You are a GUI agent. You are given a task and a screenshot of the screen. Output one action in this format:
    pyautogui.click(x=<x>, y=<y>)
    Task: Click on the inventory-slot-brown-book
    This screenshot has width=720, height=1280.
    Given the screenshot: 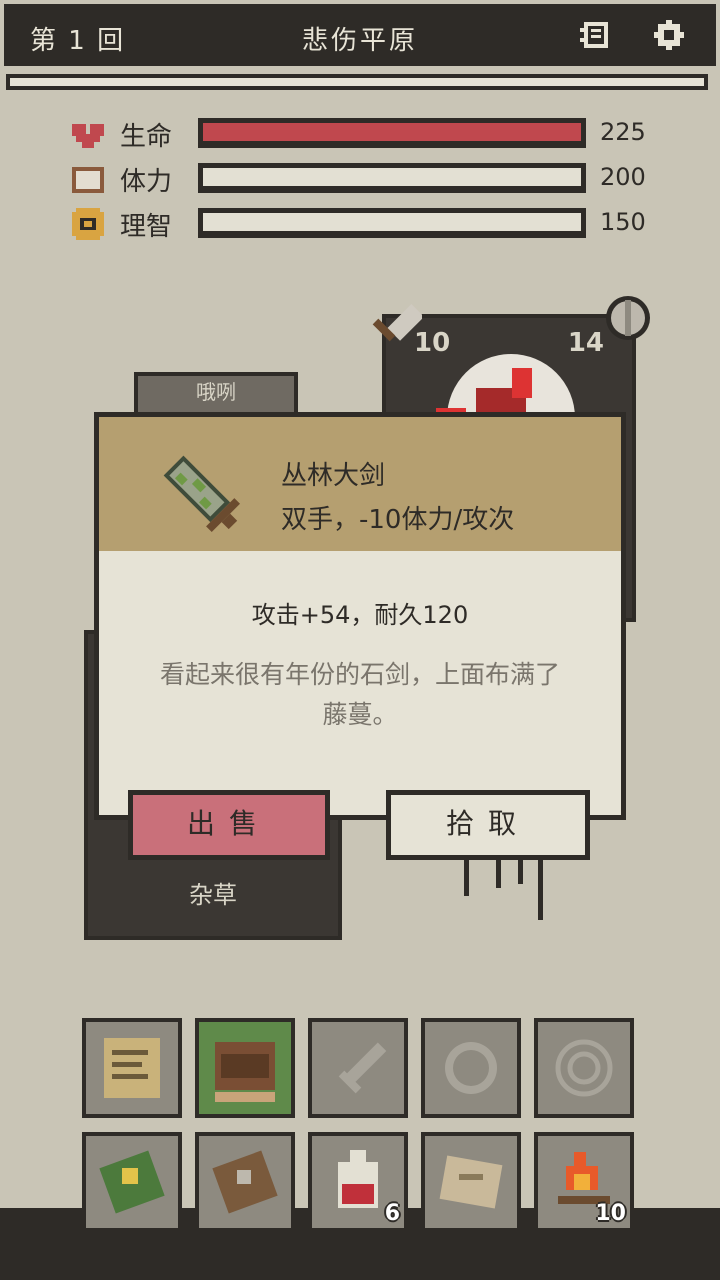 What is the action you would take?
    pyautogui.click(x=245, y=1182)
    